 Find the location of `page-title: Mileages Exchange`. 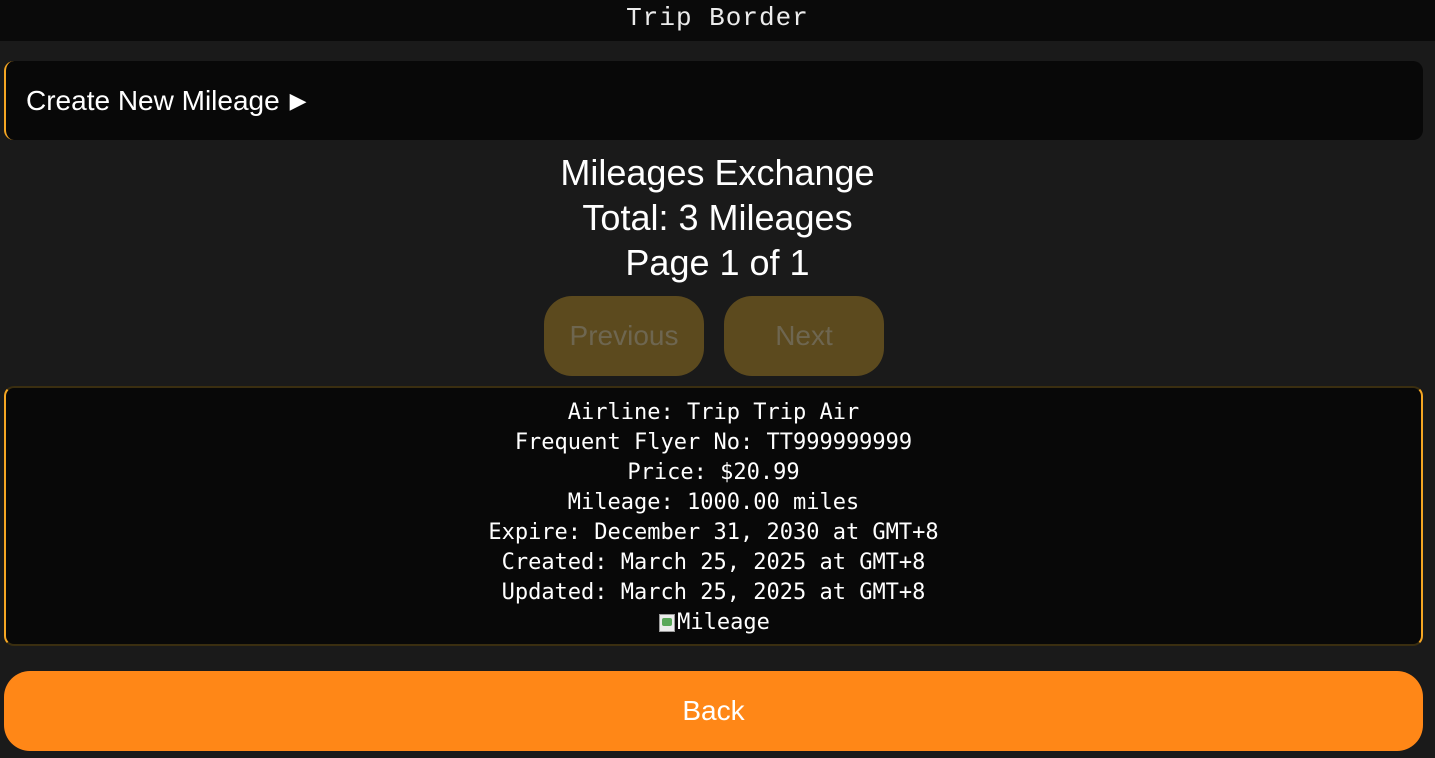

page-title: Mileages Exchange is located at coordinates (717, 172).